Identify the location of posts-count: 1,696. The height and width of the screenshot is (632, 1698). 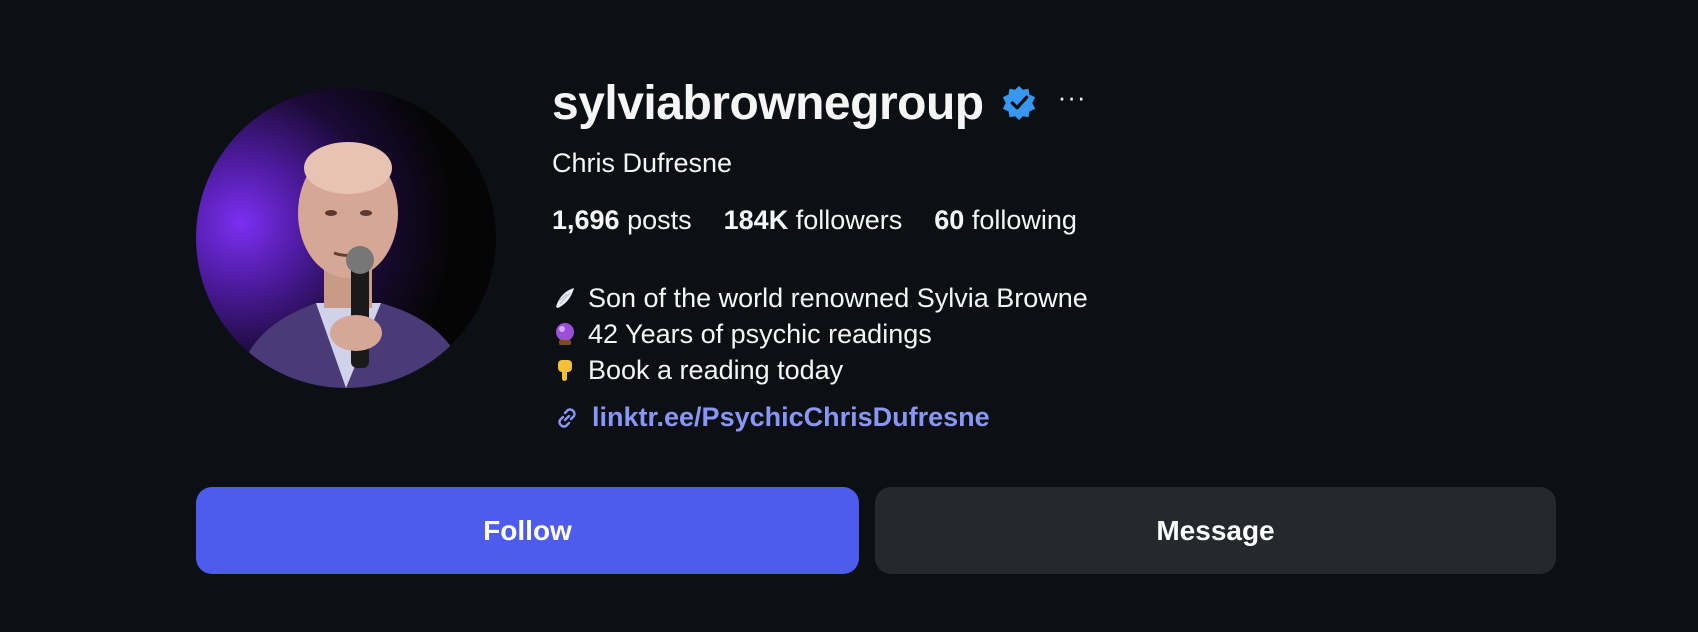
(586, 220).